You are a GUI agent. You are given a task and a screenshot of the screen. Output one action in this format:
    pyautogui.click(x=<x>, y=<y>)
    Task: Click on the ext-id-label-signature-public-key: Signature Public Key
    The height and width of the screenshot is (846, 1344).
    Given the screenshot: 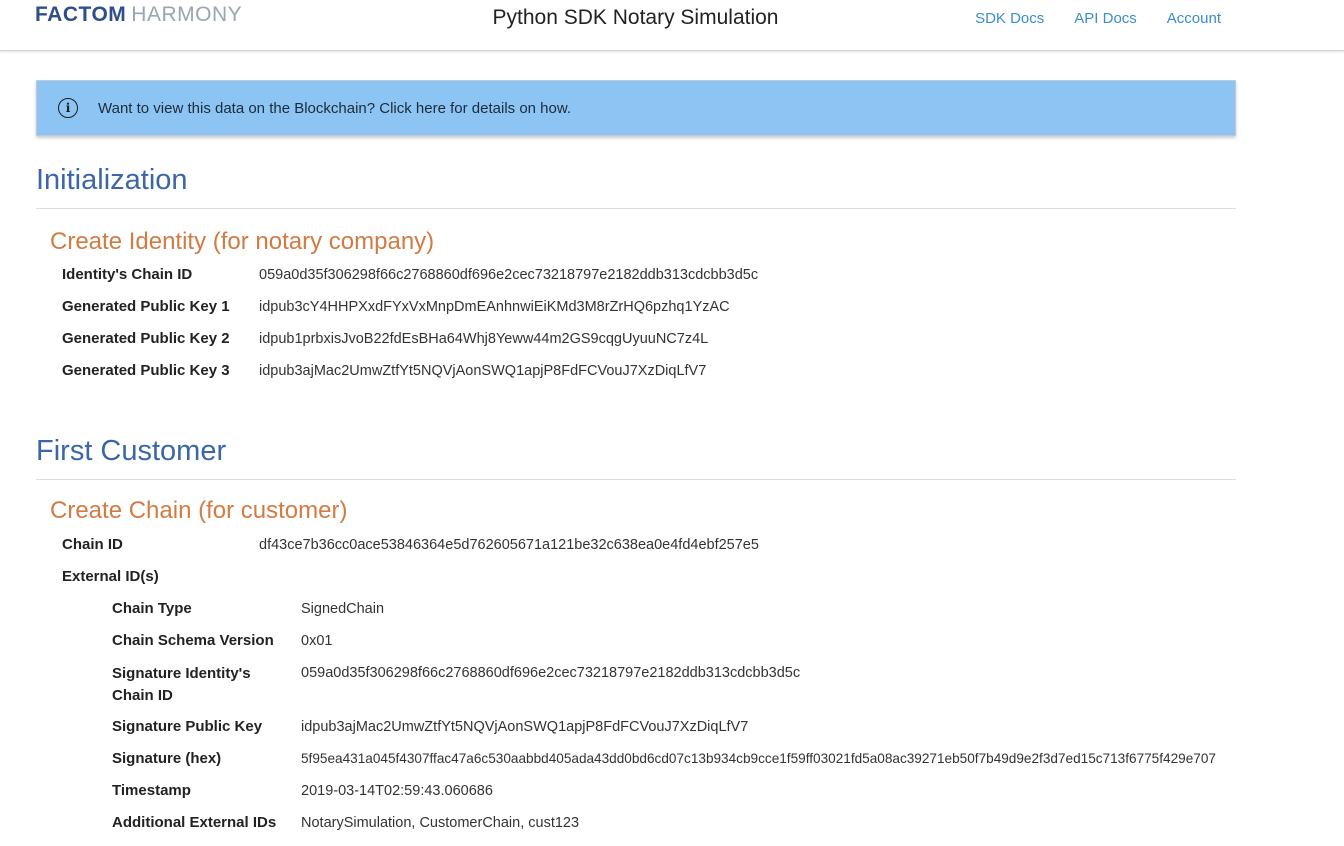 What is the action you would take?
    pyautogui.click(x=187, y=726)
    